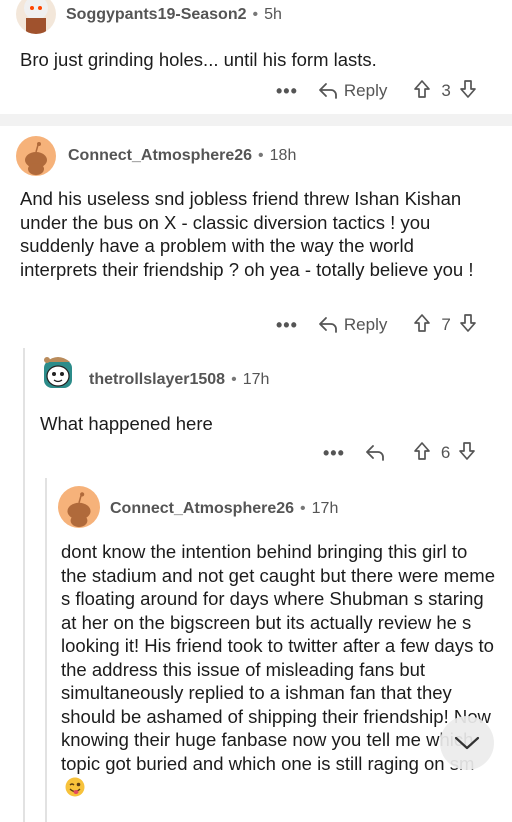  Describe the element at coordinates (256, 120) in the screenshot. I see `comment-separator` at that location.